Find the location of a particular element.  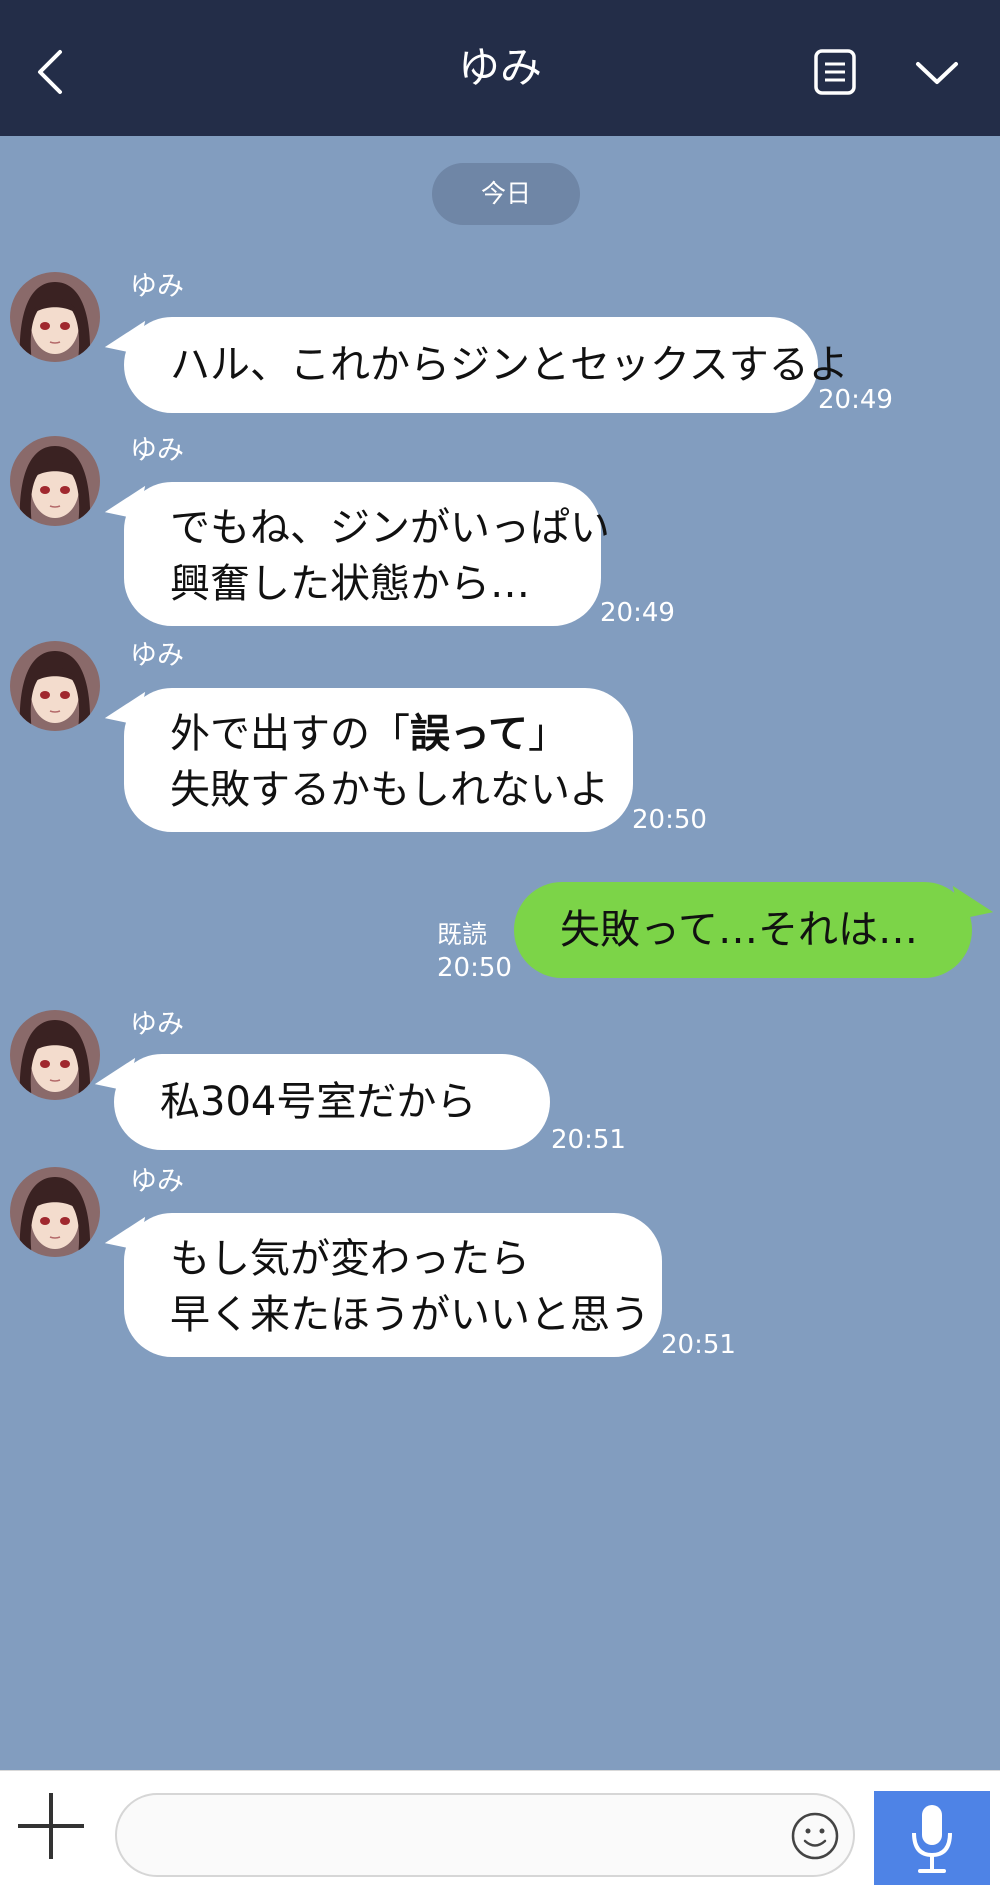

message-text-line: もし気が変わったら is located at coordinates (350, 1259).